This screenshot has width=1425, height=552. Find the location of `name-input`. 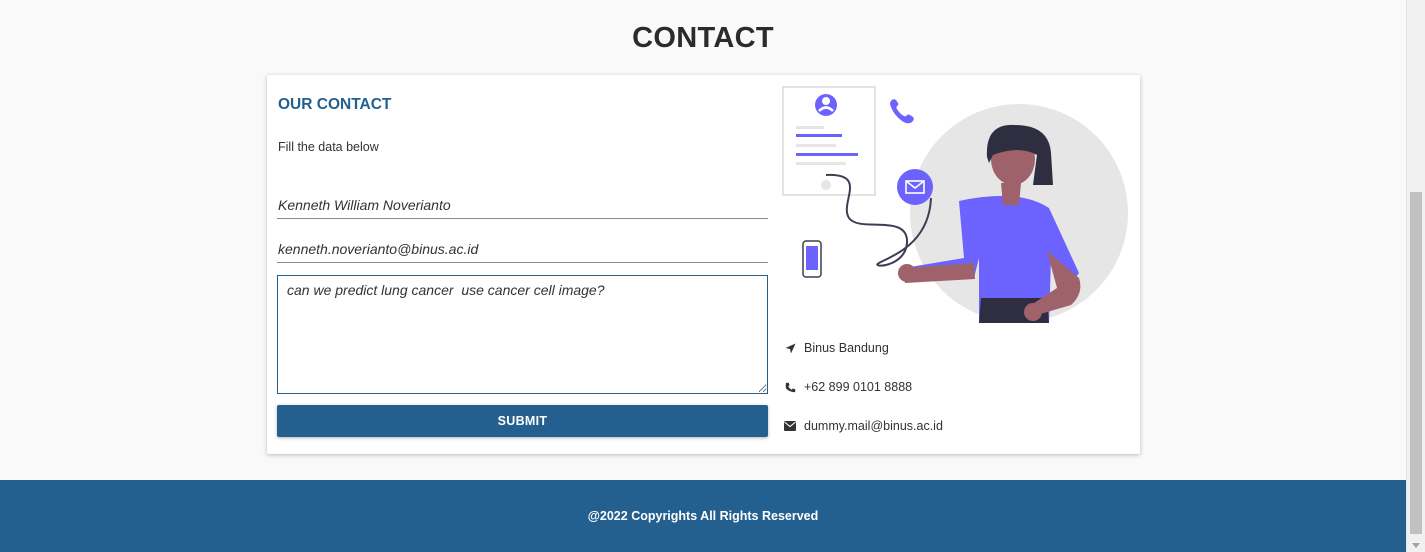

name-input is located at coordinates (522, 205).